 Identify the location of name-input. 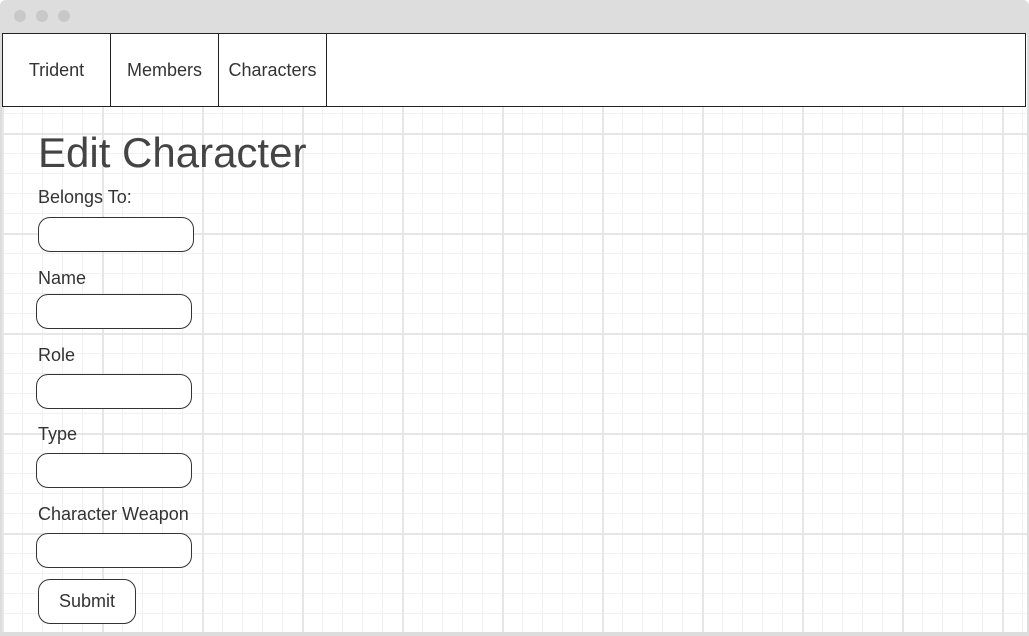
(114, 311).